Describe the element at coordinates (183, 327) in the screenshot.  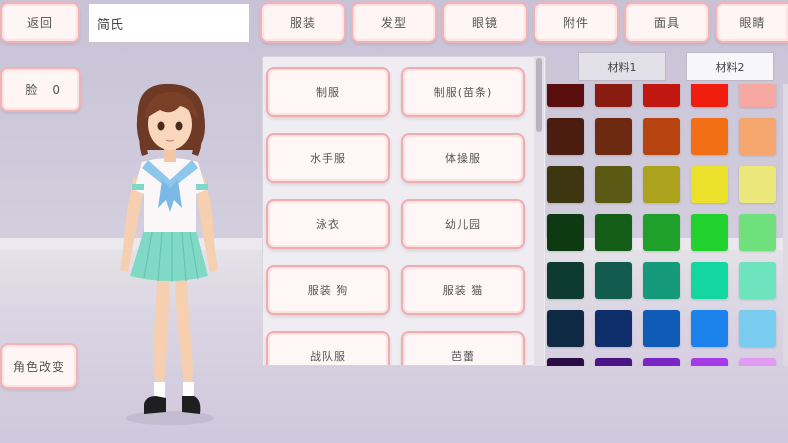
I see `character-right-leg` at that location.